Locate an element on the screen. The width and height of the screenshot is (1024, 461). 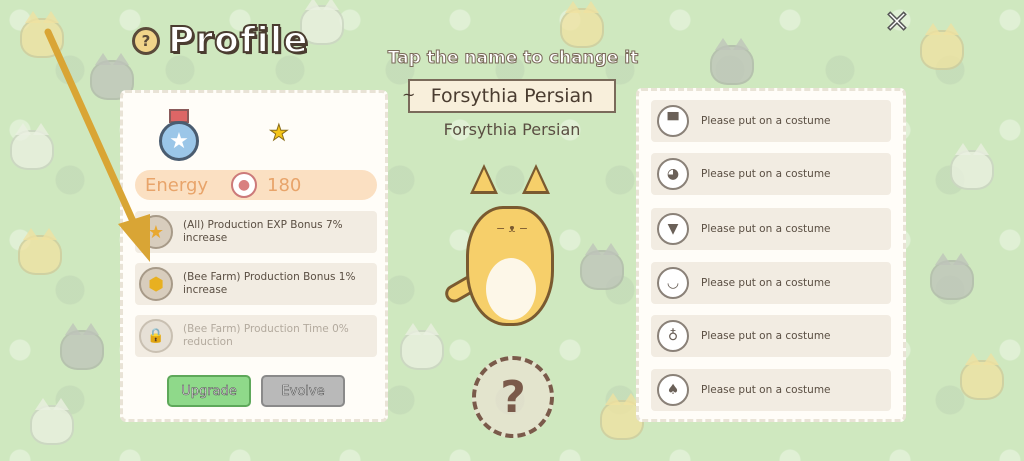
cat-character: − ᴥ − is located at coordinates (510, 247).